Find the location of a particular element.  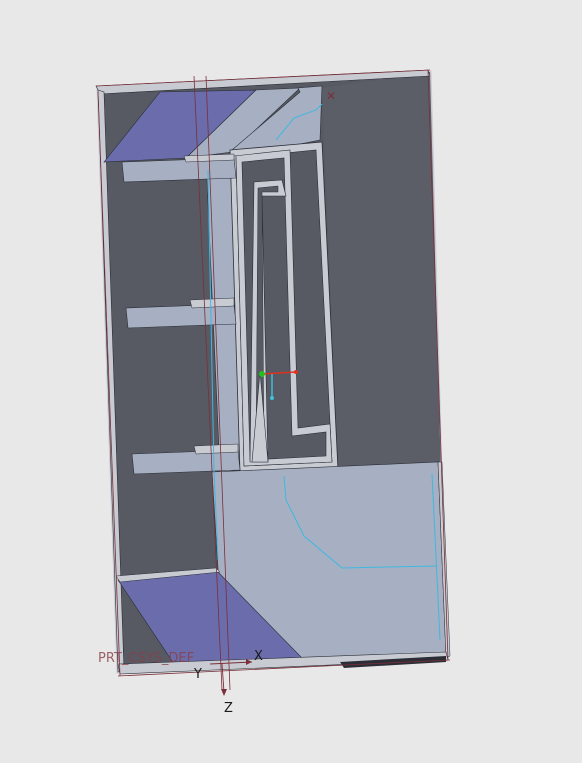

csys-y-label: Y is located at coordinates (197, 674).